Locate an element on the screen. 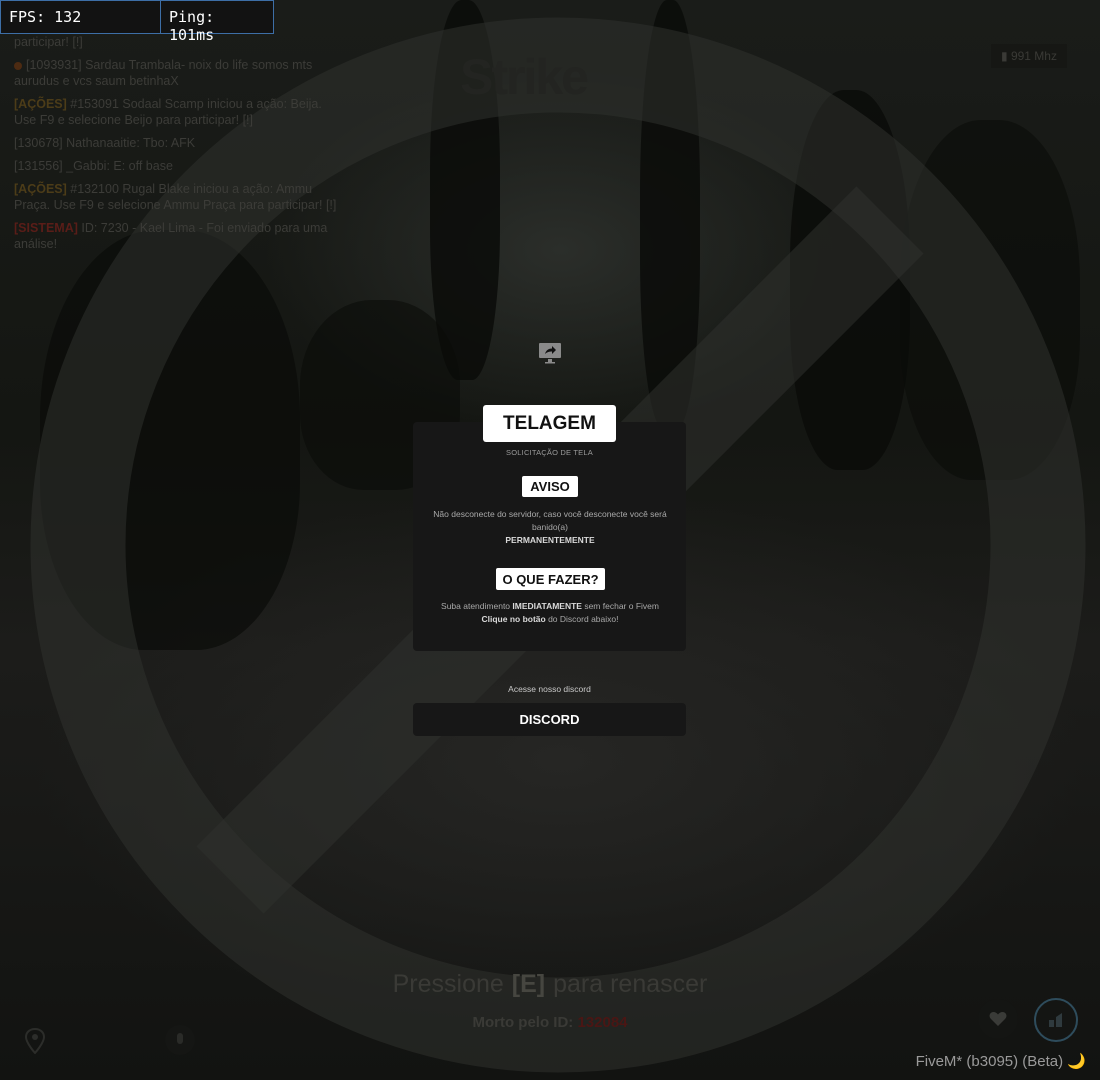 This screenshot has width=1100, height=1080. respawn-key: [E] is located at coordinates (528, 984).